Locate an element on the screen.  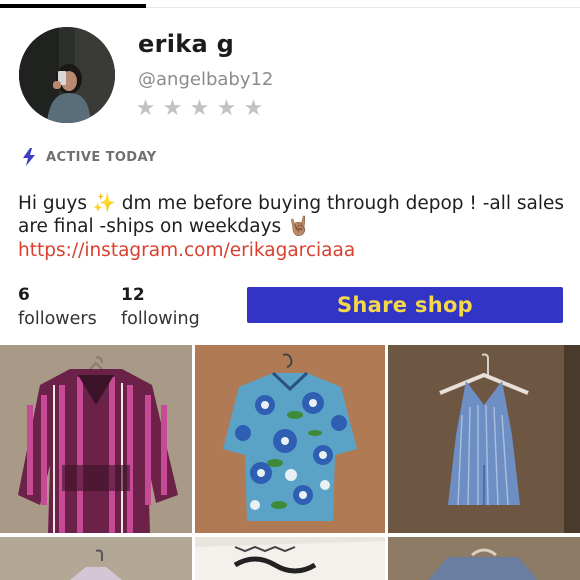
listing-photo-hoodie is located at coordinates (96, 439).